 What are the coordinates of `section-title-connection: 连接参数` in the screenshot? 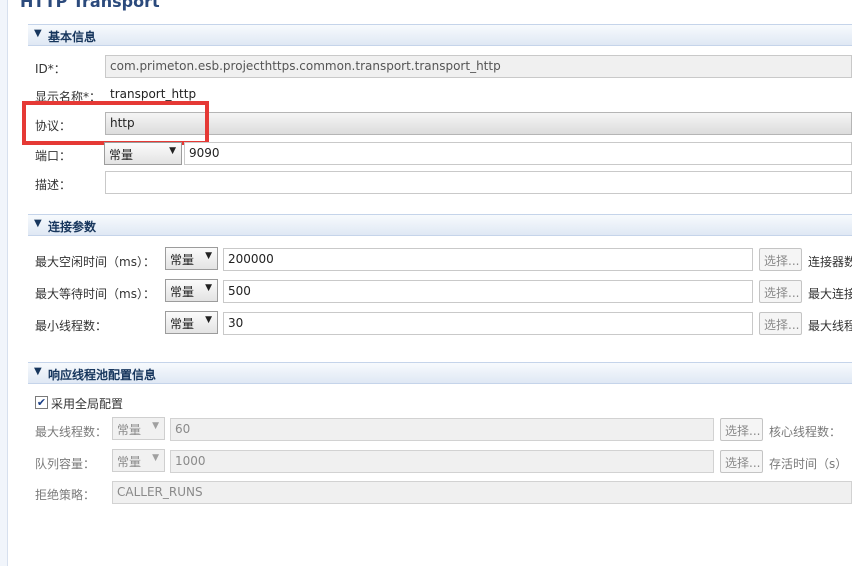 It's located at (72, 227).